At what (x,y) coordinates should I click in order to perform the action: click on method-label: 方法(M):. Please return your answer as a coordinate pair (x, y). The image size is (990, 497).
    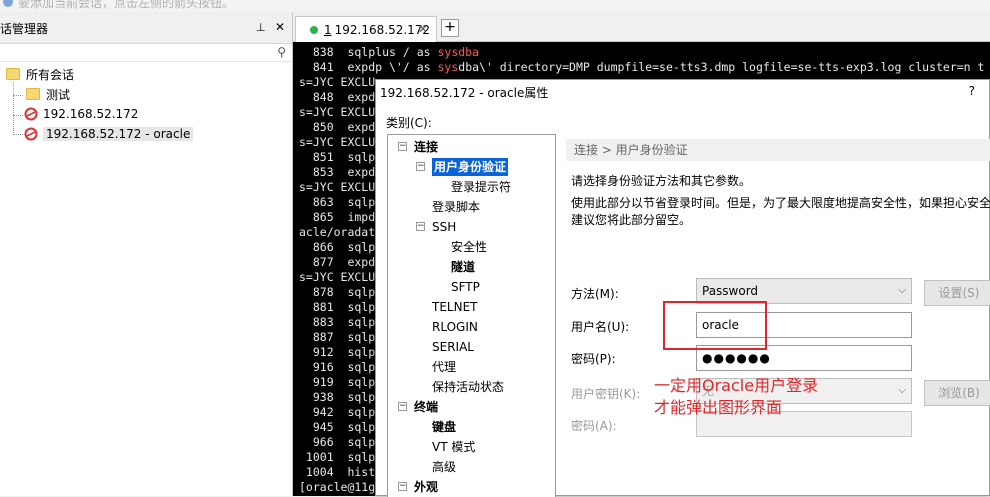
    Looking at the image, I should click on (595, 294).